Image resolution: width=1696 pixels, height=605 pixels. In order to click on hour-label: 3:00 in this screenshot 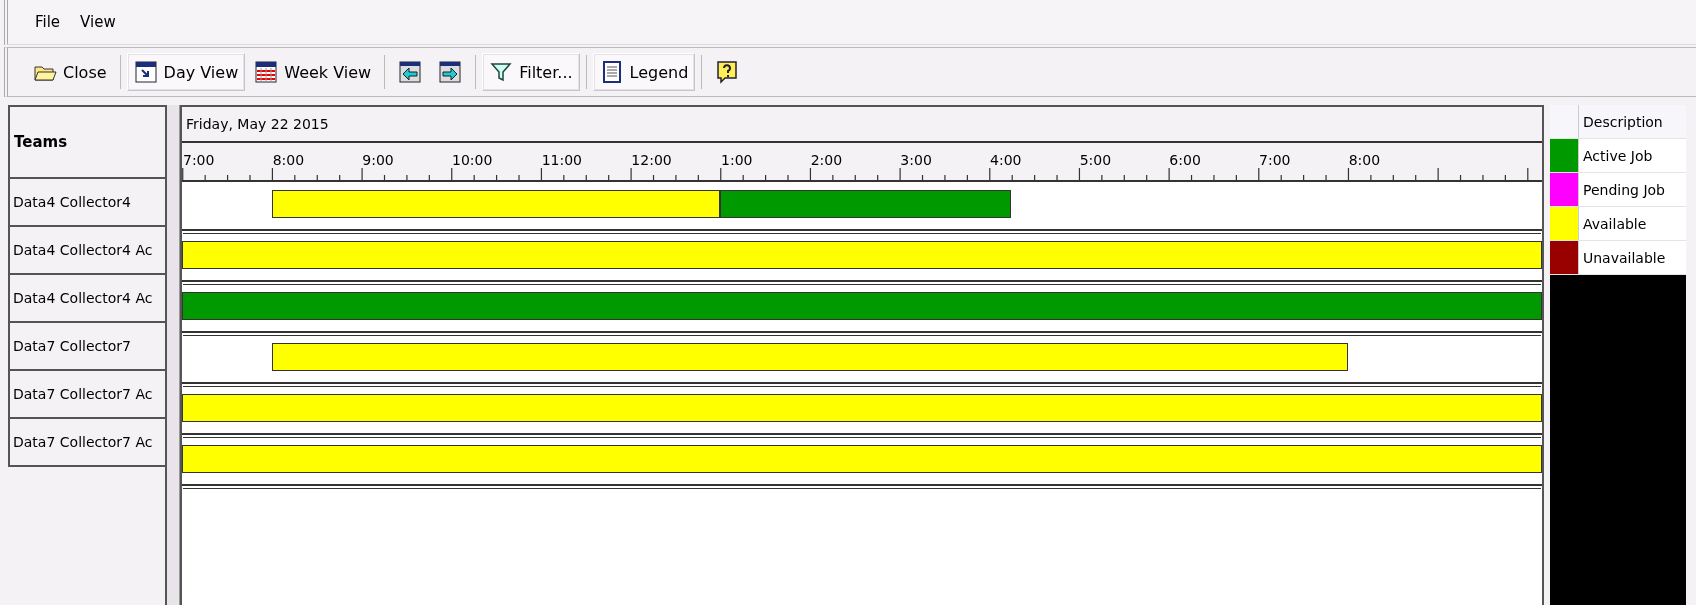, I will do `click(916, 160)`.